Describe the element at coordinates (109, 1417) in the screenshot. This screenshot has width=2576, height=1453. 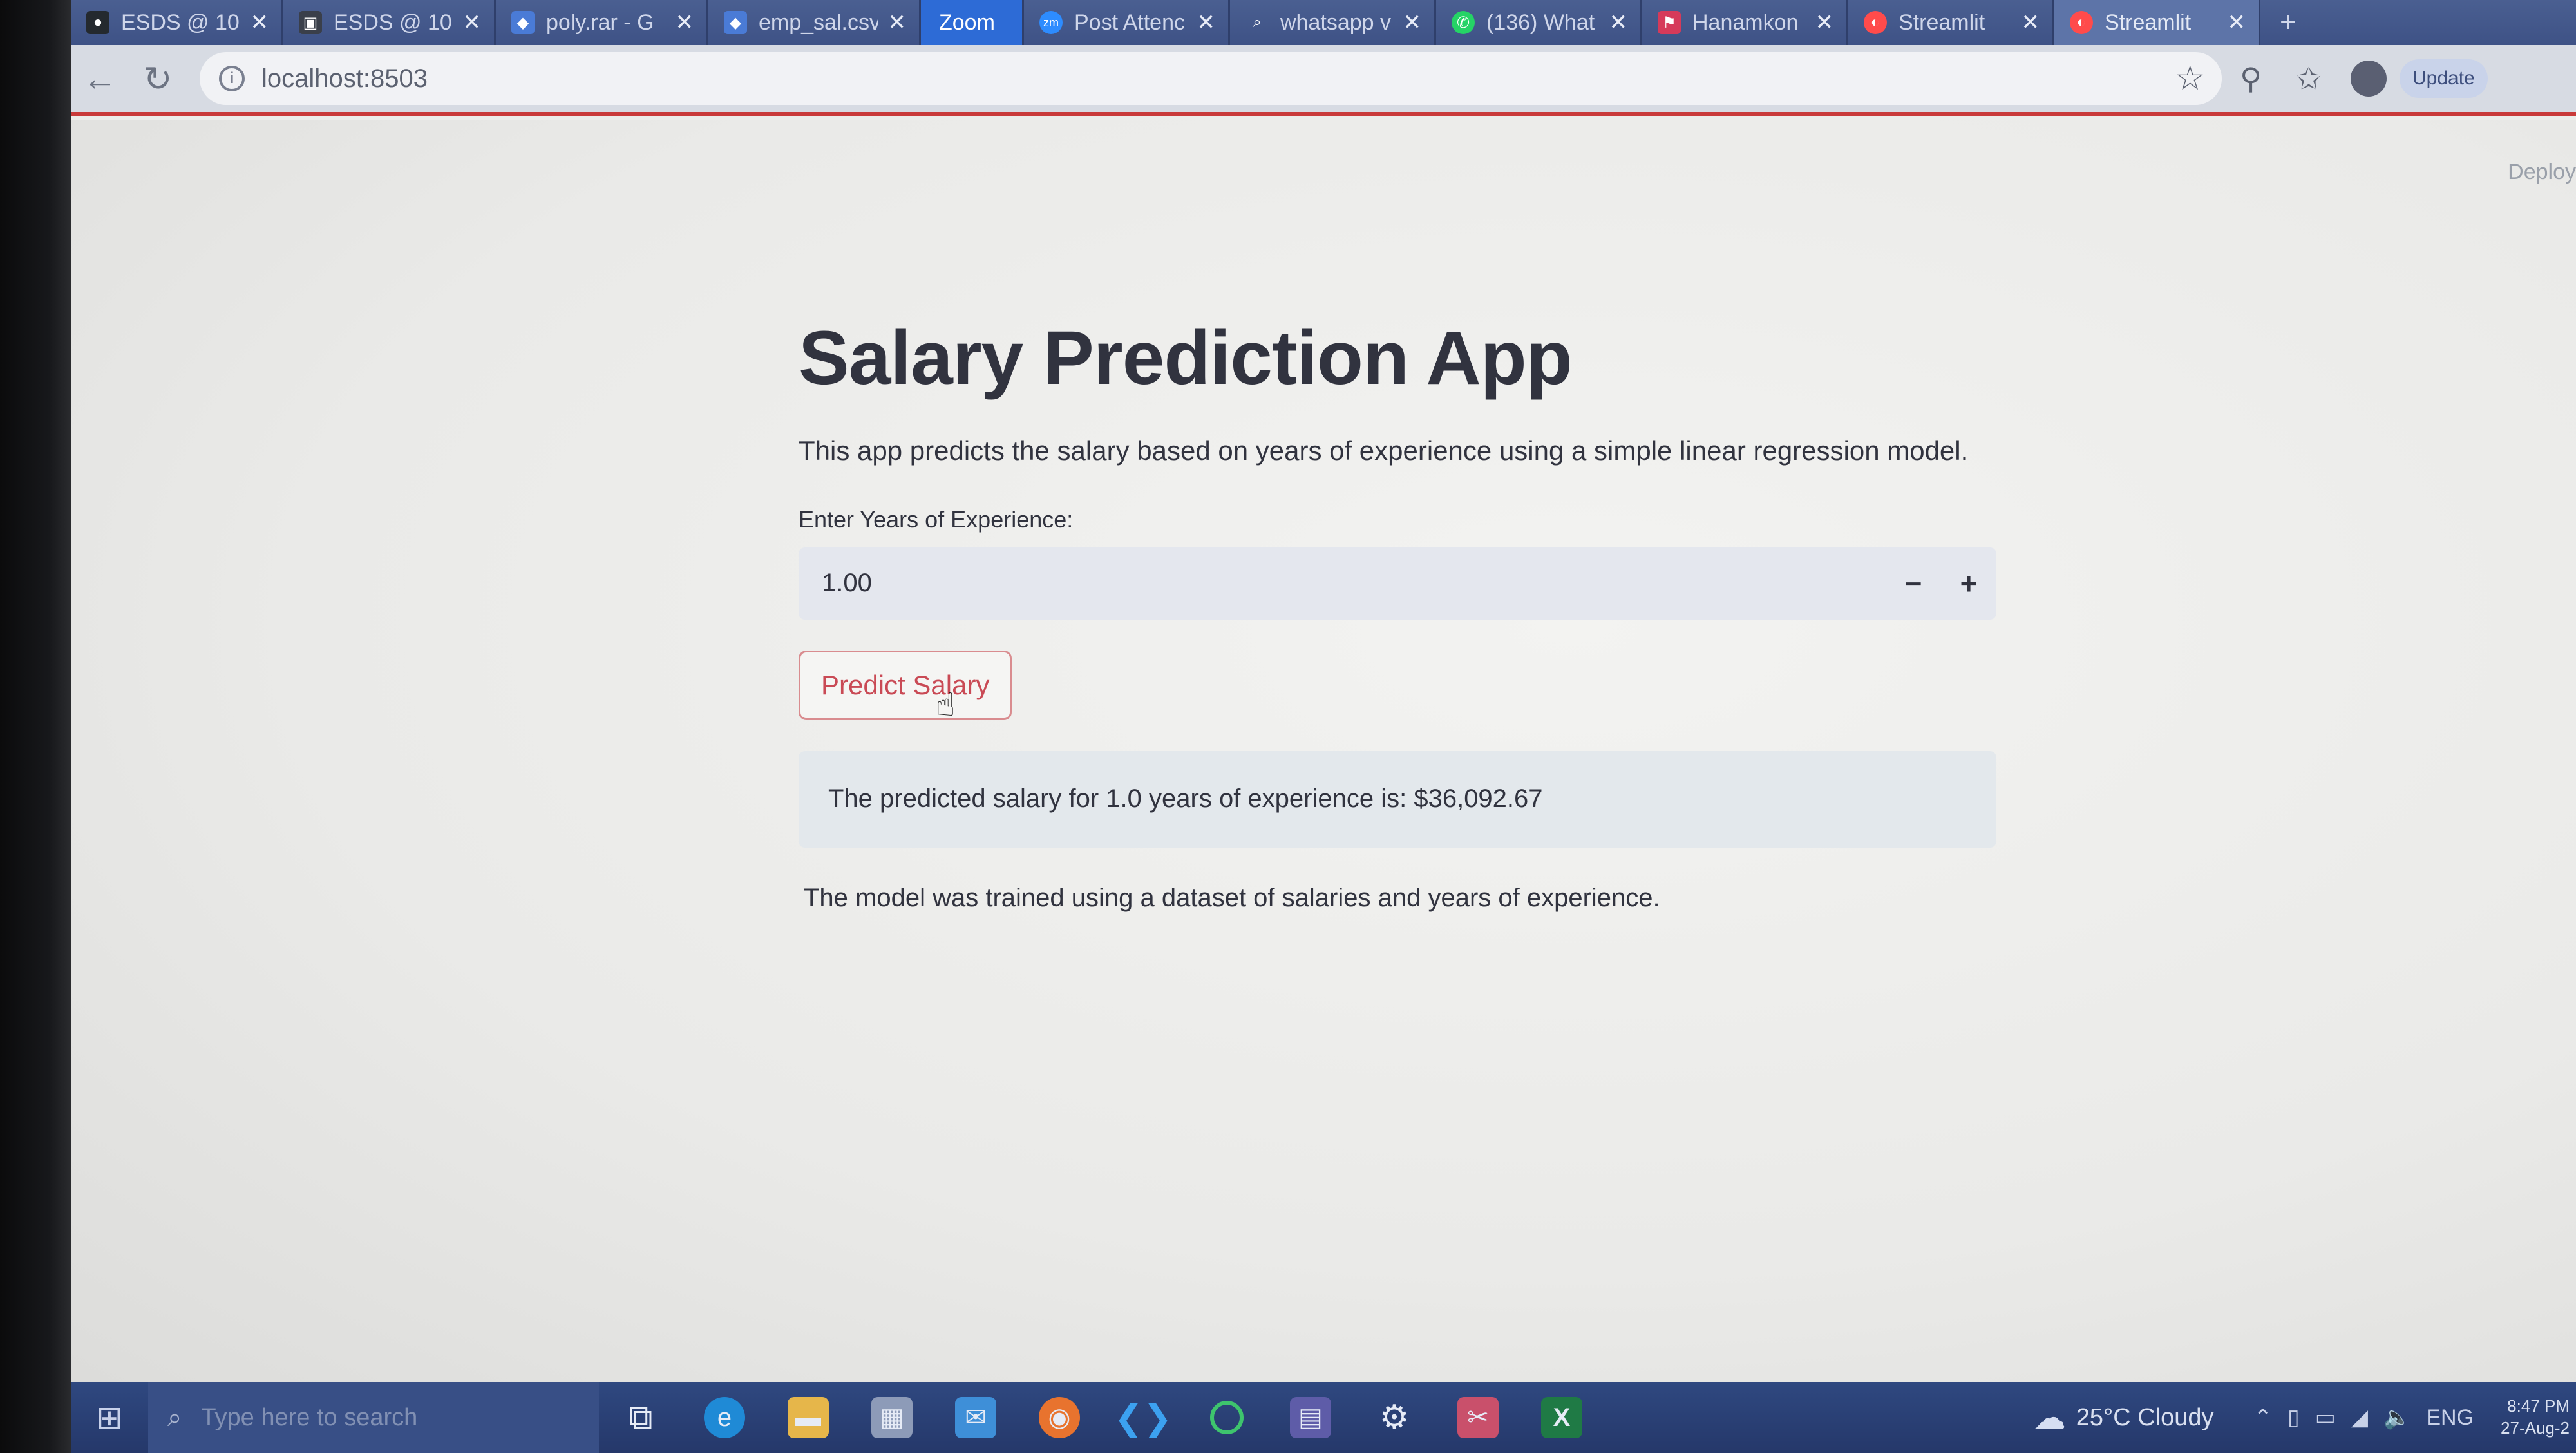
I see `windows-start-icon: ⊞` at that location.